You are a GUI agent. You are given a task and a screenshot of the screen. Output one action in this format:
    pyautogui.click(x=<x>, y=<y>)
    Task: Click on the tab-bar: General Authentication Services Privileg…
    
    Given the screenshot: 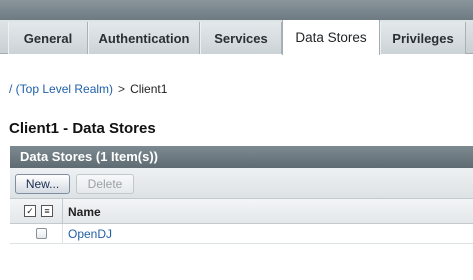 What is the action you would take?
    pyautogui.click(x=236, y=37)
    